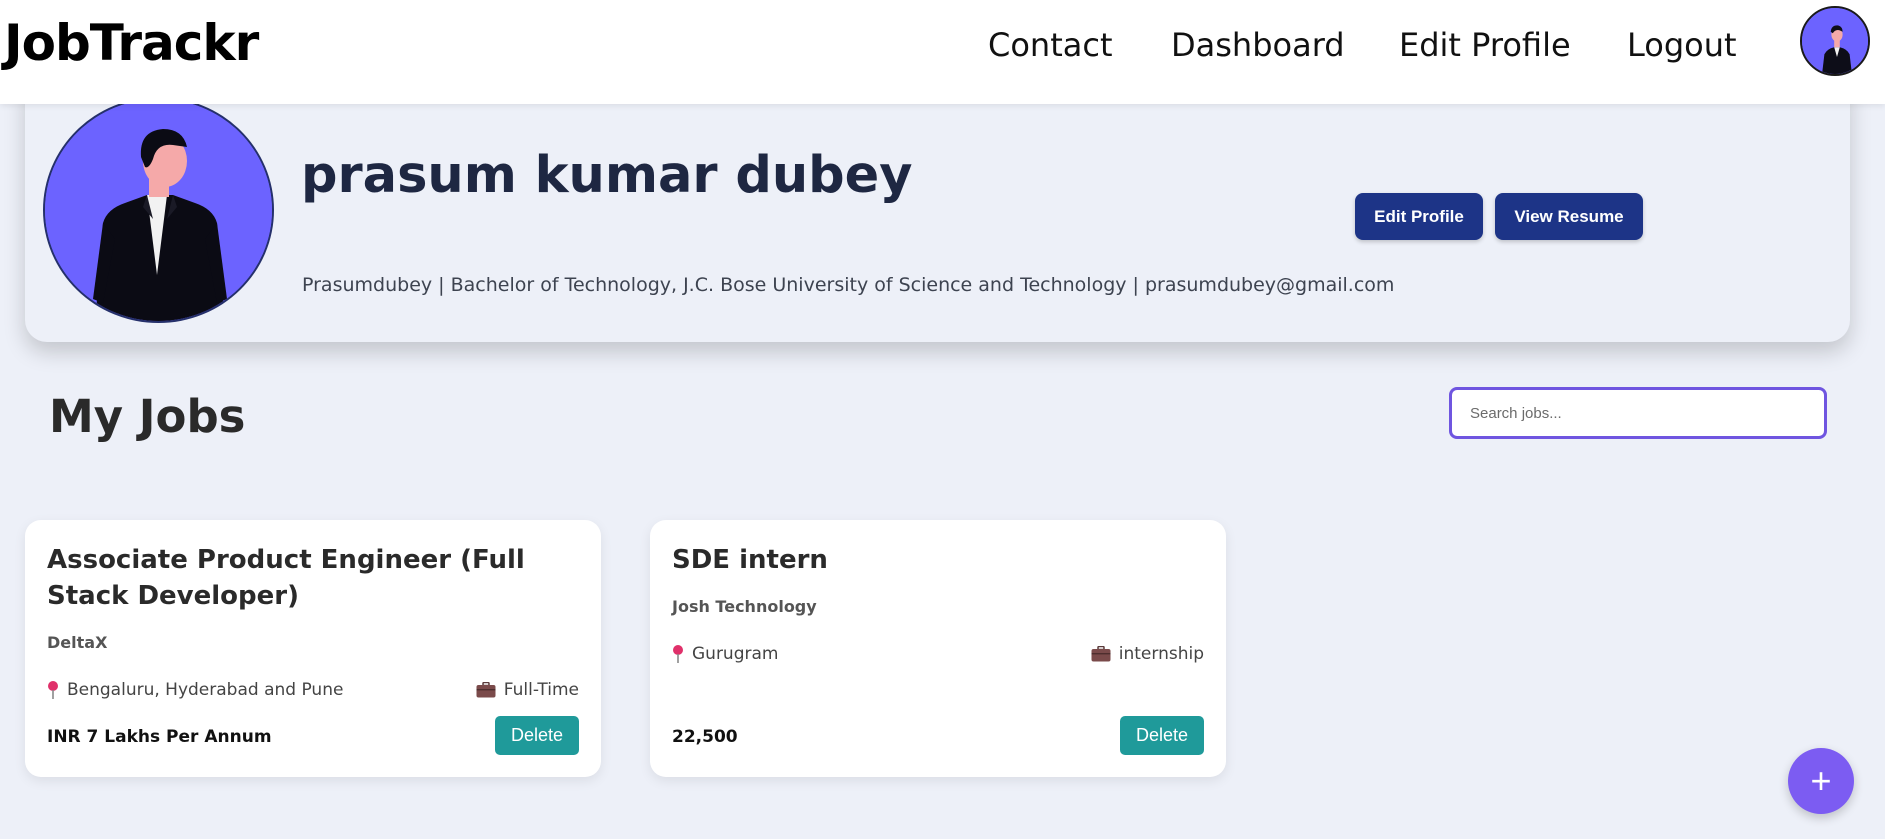  Describe the element at coordinates (541, 690) in the screenshot. I see `job-type-text: Full-Time` at that location.